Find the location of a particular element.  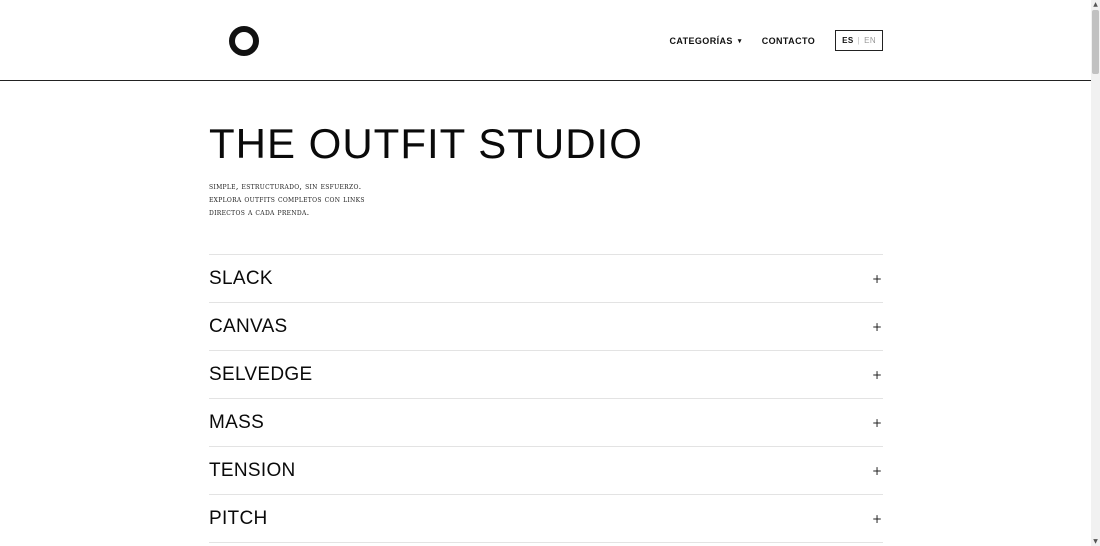

accordion-item-pitch: PITCH + is located at coordinates (546, 519).